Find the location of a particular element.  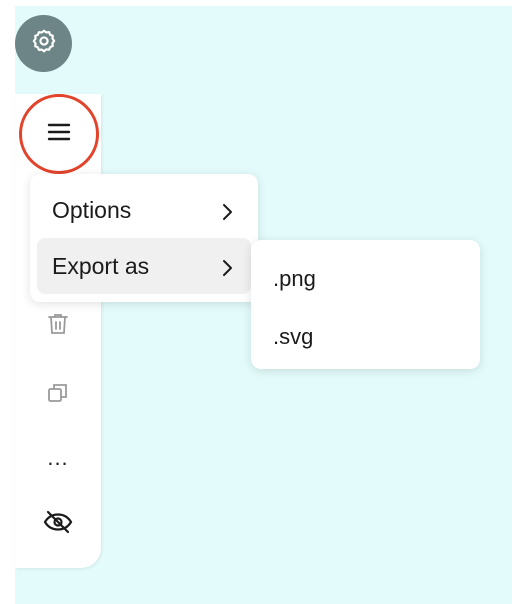

toggle-visibility-button is located at coordinates (58, 524).